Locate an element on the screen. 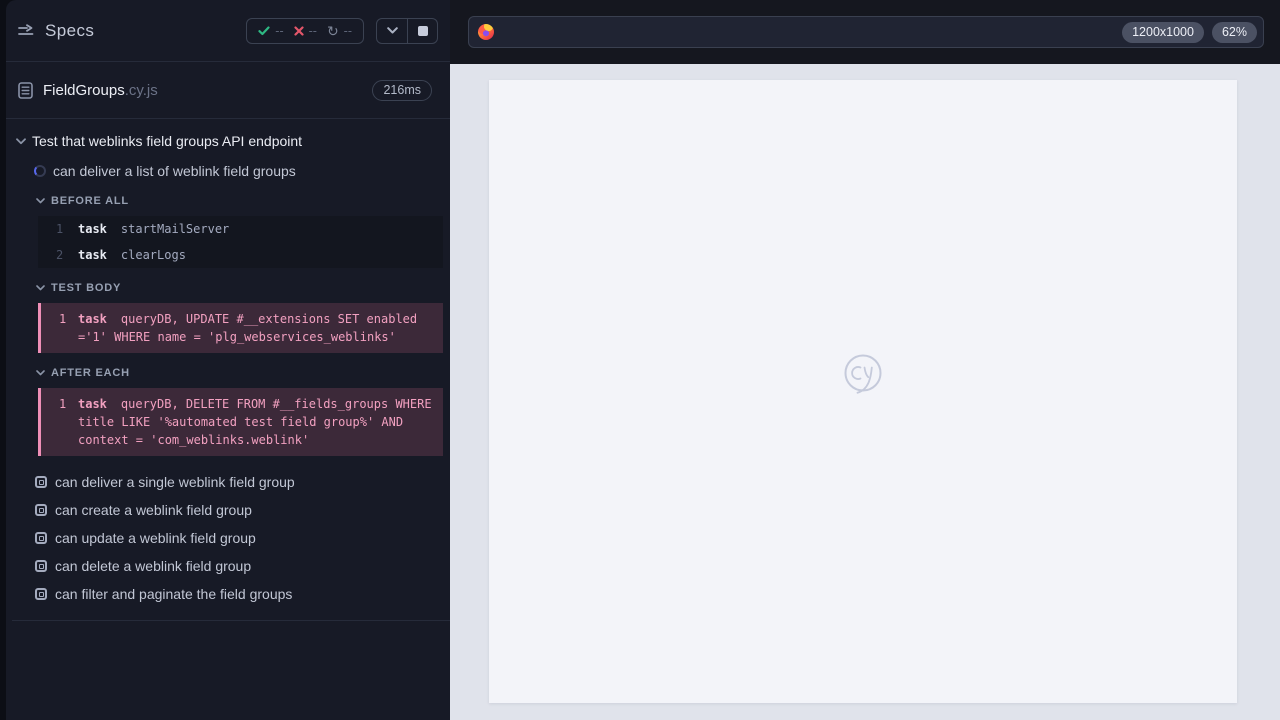 The image size is (1280, 720). stop-run-button is located at coordinates (422, 30).